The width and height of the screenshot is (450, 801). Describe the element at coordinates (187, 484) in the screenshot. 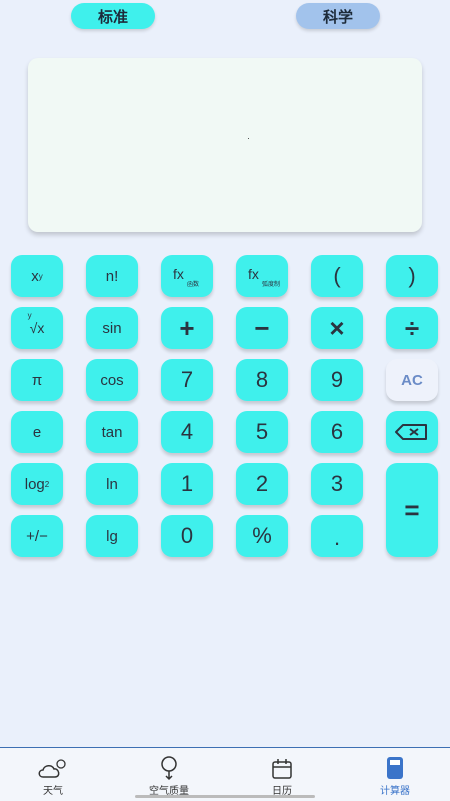

I see `digit-1-button: 1` at that location.